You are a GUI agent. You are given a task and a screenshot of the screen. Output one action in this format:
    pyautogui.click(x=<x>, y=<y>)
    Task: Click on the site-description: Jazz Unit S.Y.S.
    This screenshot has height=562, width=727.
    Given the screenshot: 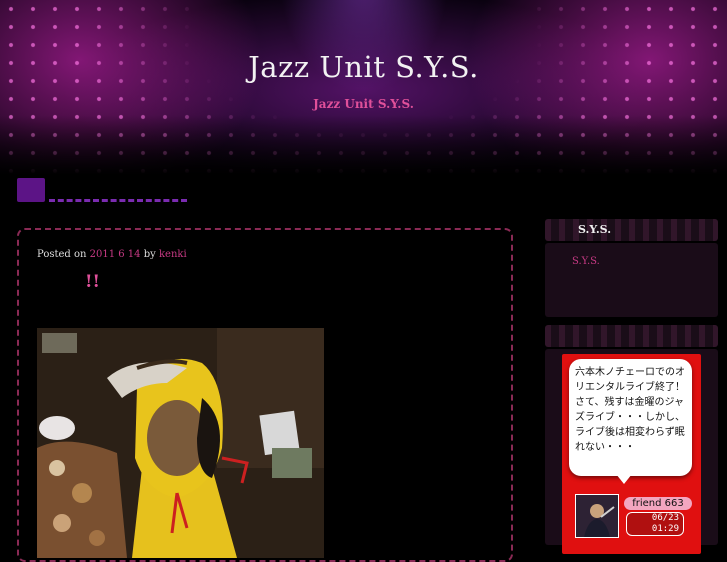 What is the action you would take?
    pyautogui.click(x=363, y=104)
    